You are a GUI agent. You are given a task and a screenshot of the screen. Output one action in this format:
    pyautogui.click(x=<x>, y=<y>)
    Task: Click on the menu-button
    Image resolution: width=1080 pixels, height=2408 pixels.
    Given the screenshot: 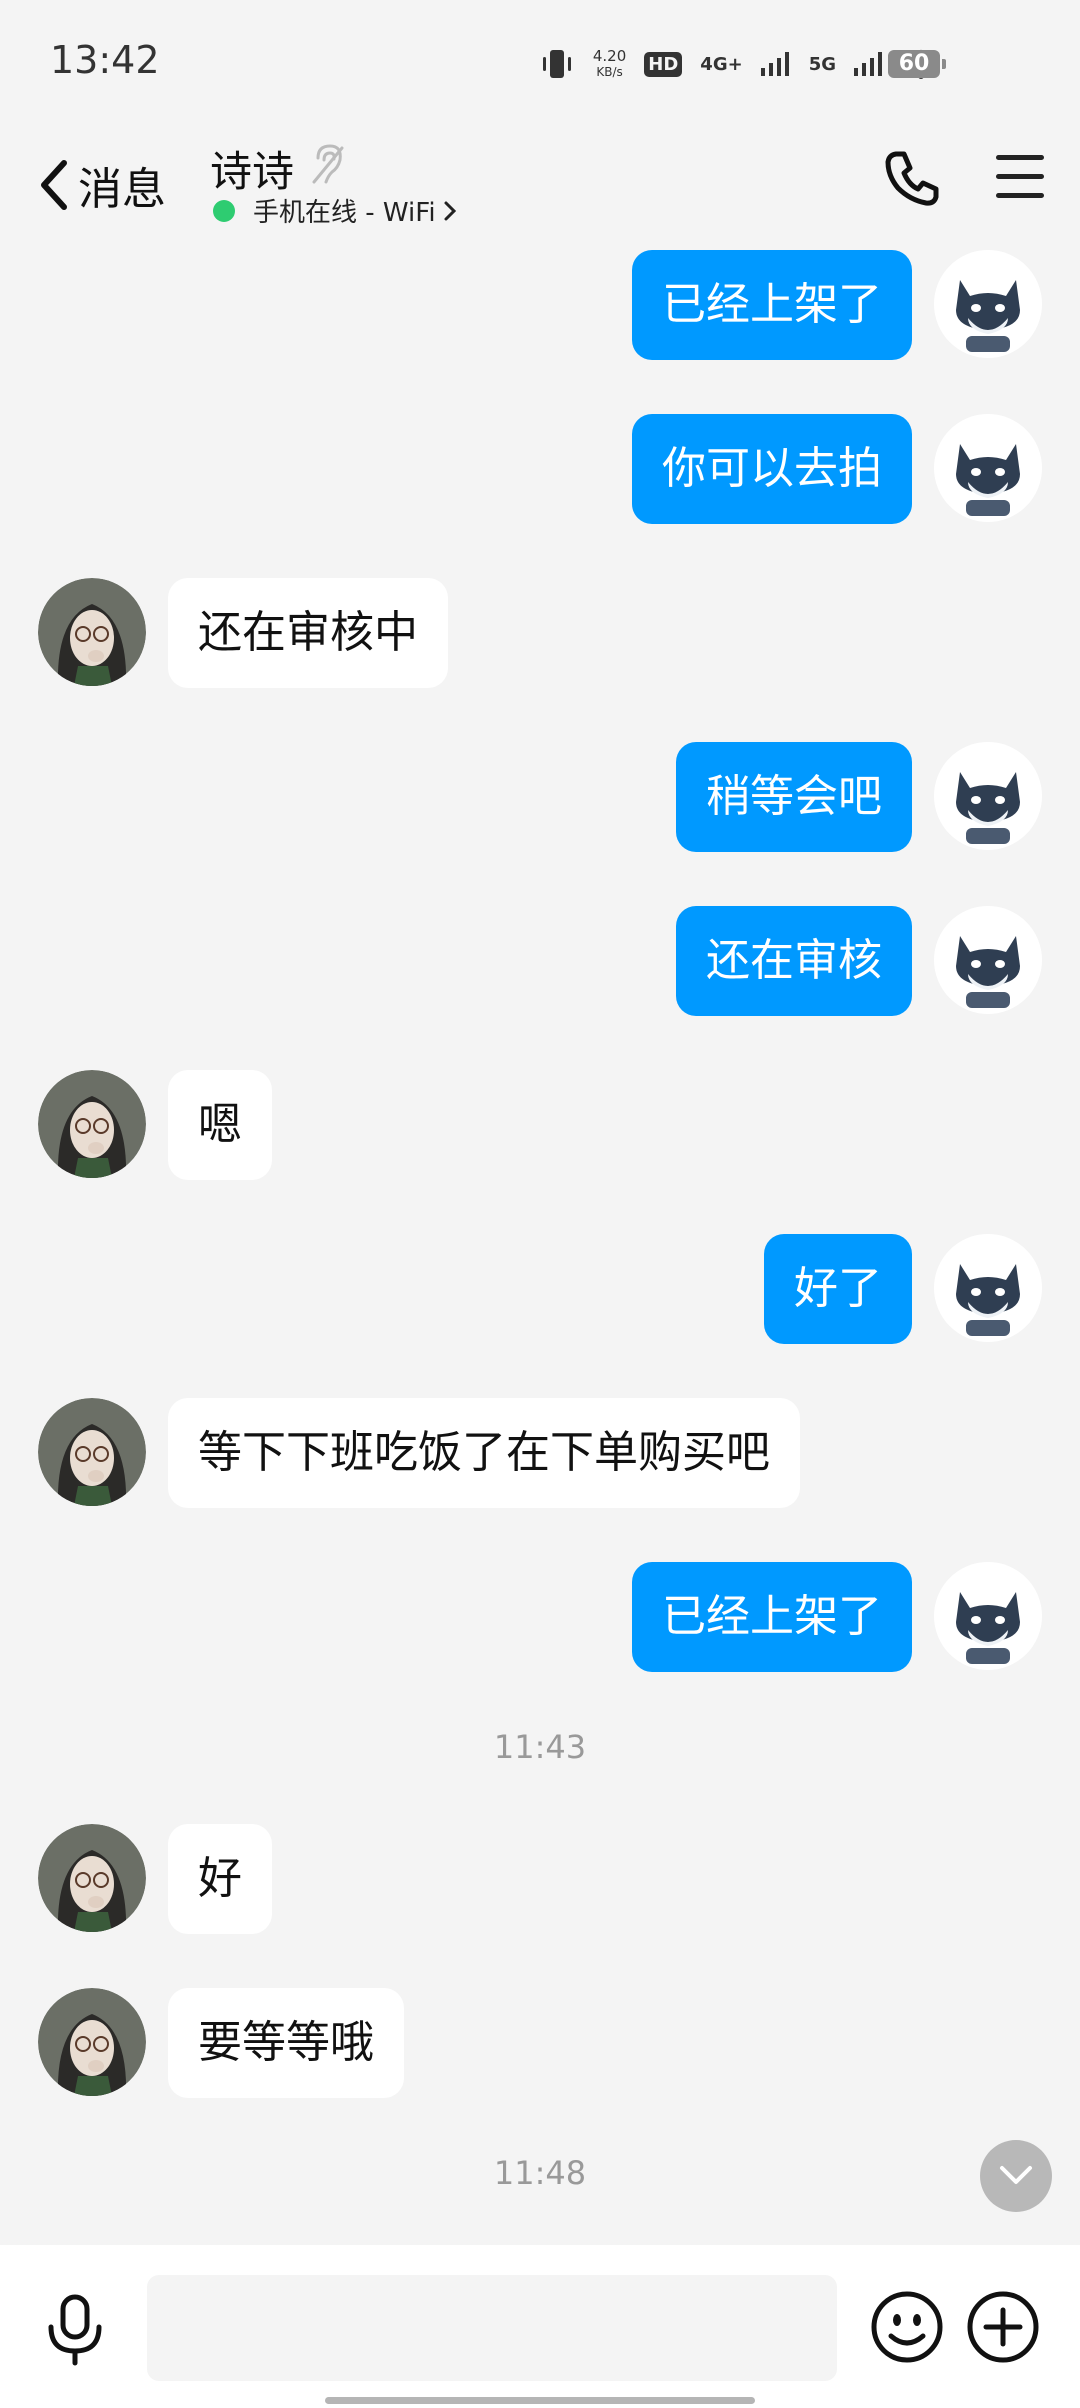 What is the action you would take?
    pyautogui.click(x=1020, y=177)
    